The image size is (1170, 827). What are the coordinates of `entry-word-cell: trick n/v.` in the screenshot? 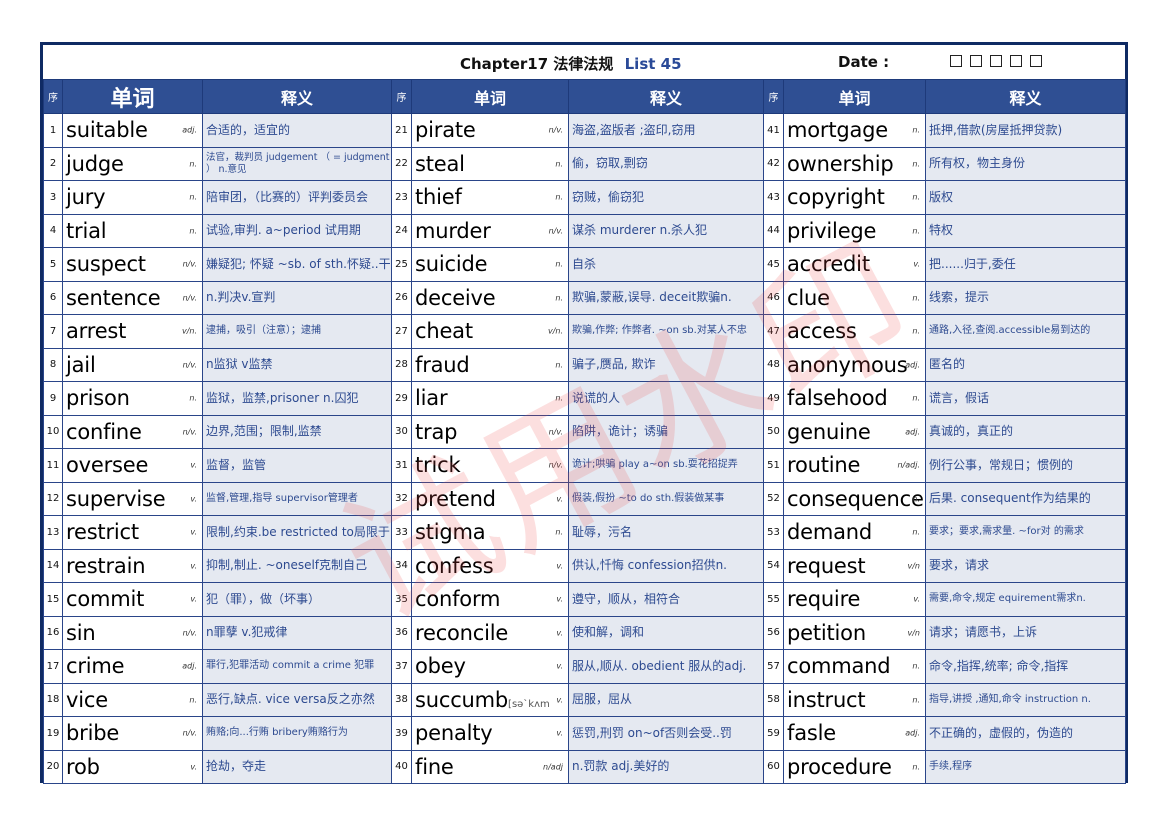 It's located at (490, 465).